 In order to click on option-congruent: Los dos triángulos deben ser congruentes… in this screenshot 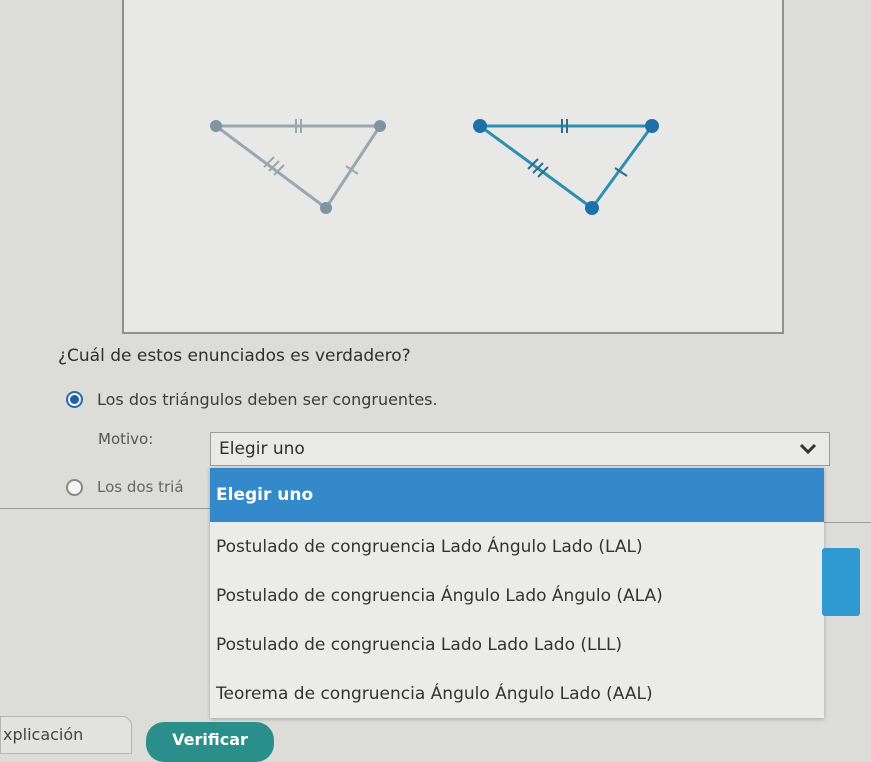, I will do `click(252, 399)`.